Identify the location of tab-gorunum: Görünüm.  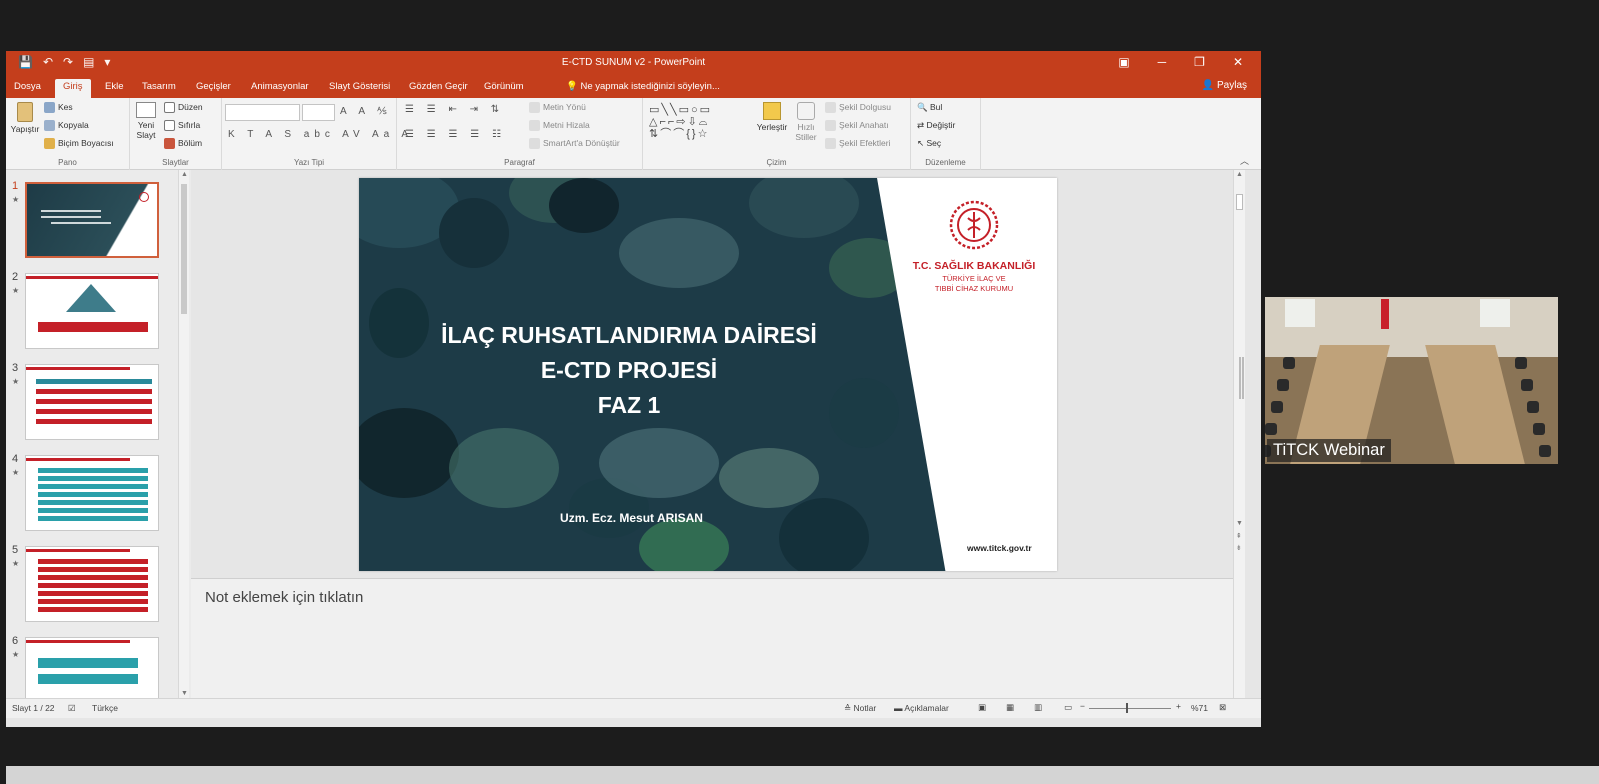
(504, 86).